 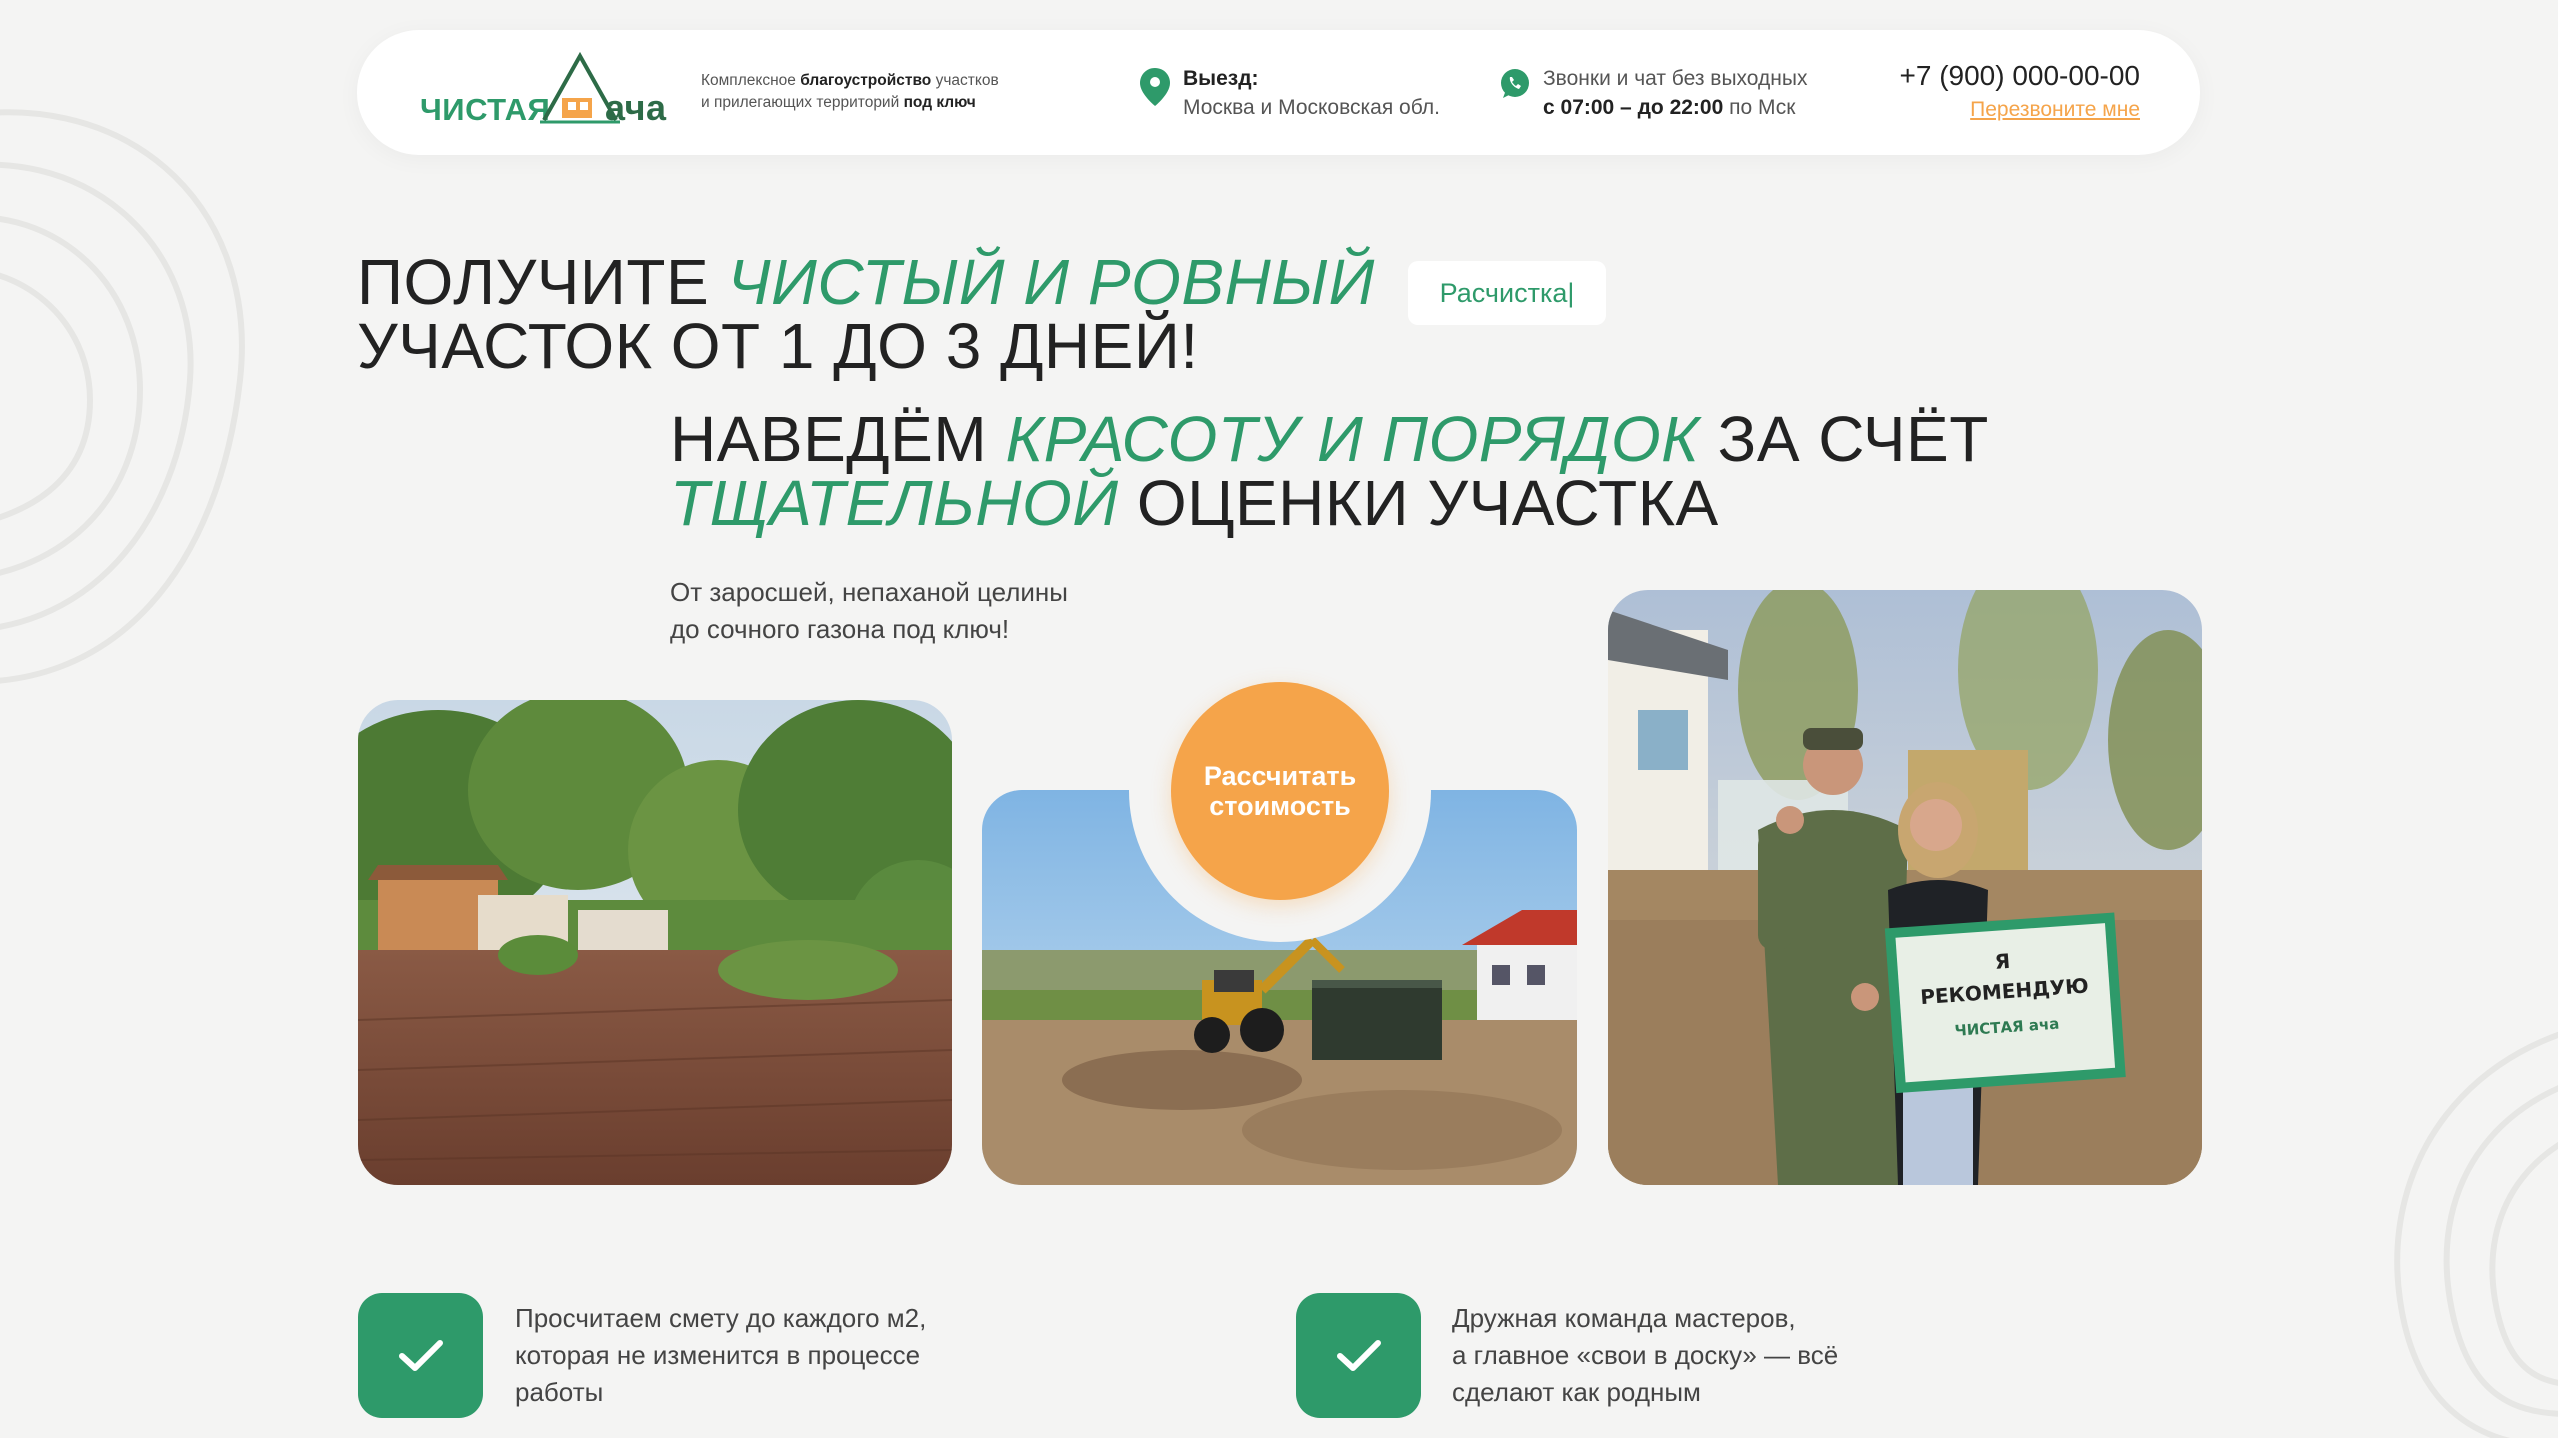 I want to click on logo: ЧИСТАЯ ача, so click(x=551, y=95).